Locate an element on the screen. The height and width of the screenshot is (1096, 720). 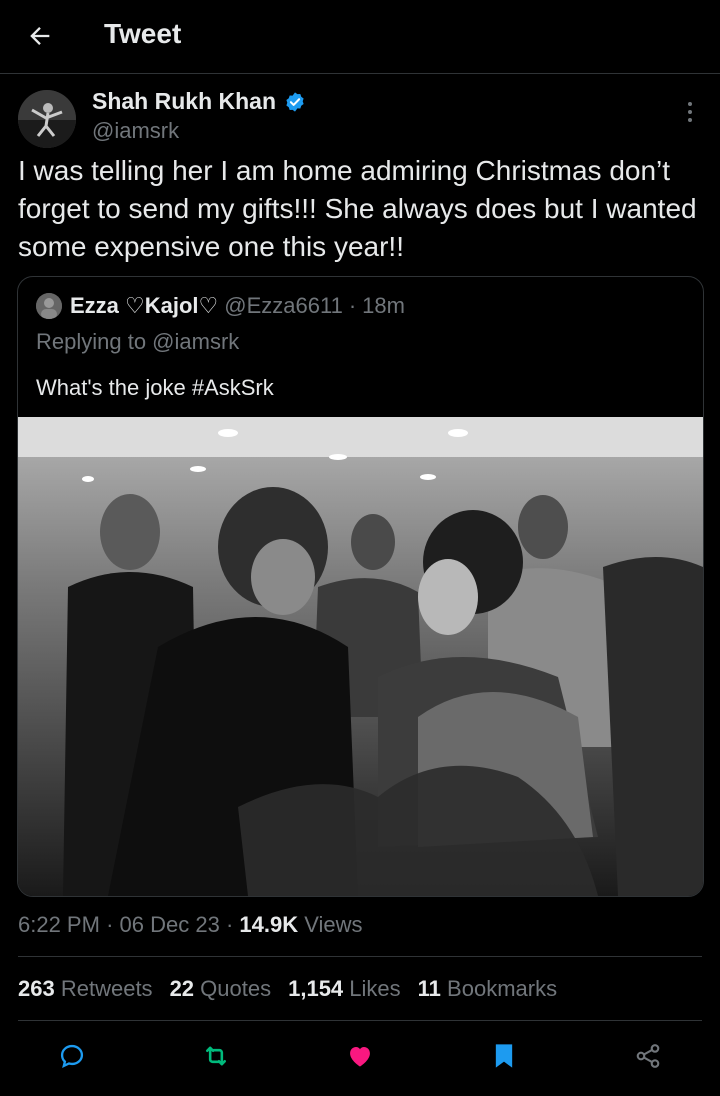
likes-stat: 1,154 Likes is located at coordinates (344, 989).